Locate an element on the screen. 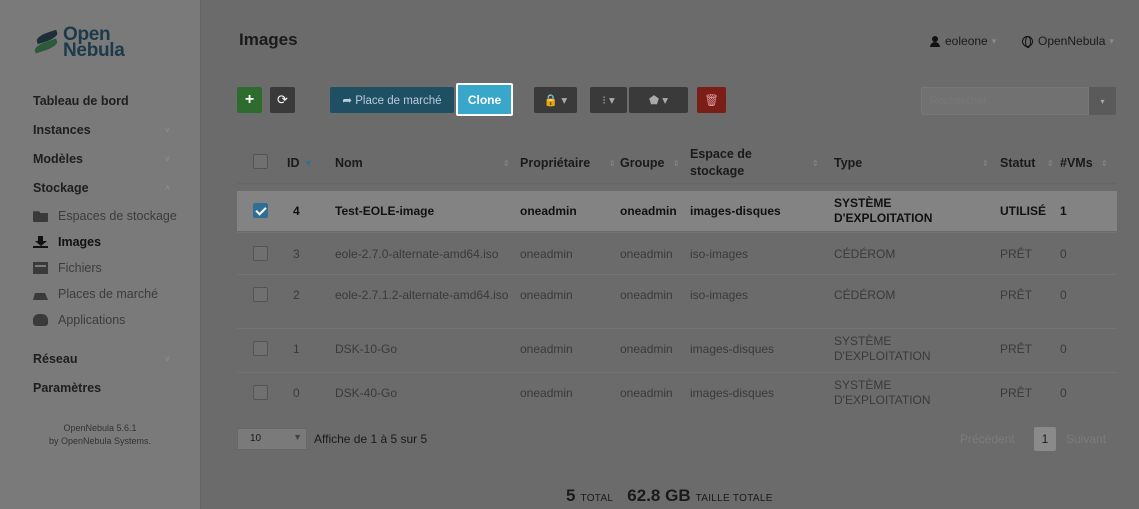 The image size is (1139, 509). column-header-id: ID ▼ is located at coordinates (299, 163).